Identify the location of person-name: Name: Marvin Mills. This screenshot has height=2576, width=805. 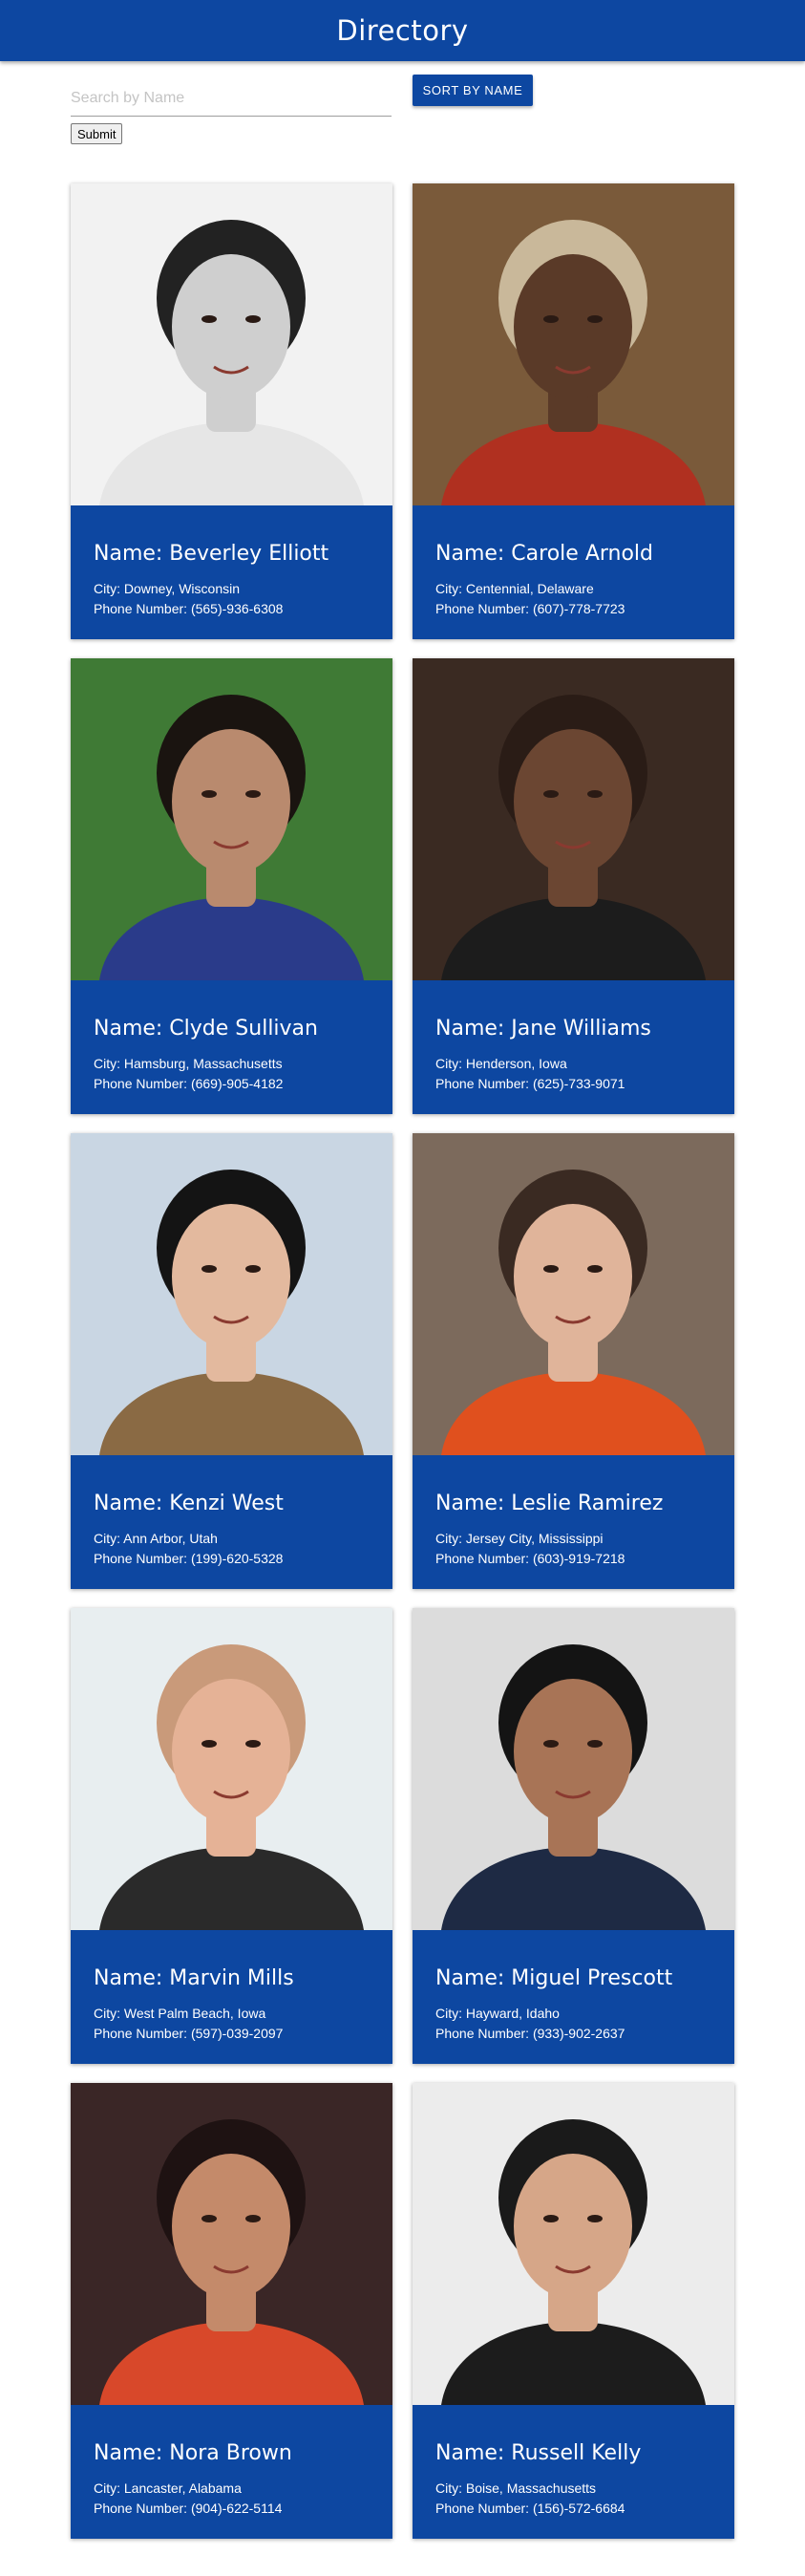
(194, 1978).